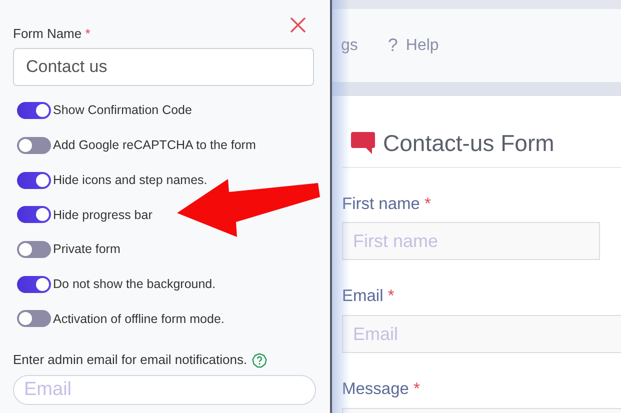  Describe the element at coordinates (154, 145) in the screenshot. I see `toggle-label: Add Google reCAPTCHA to the form` at that location.